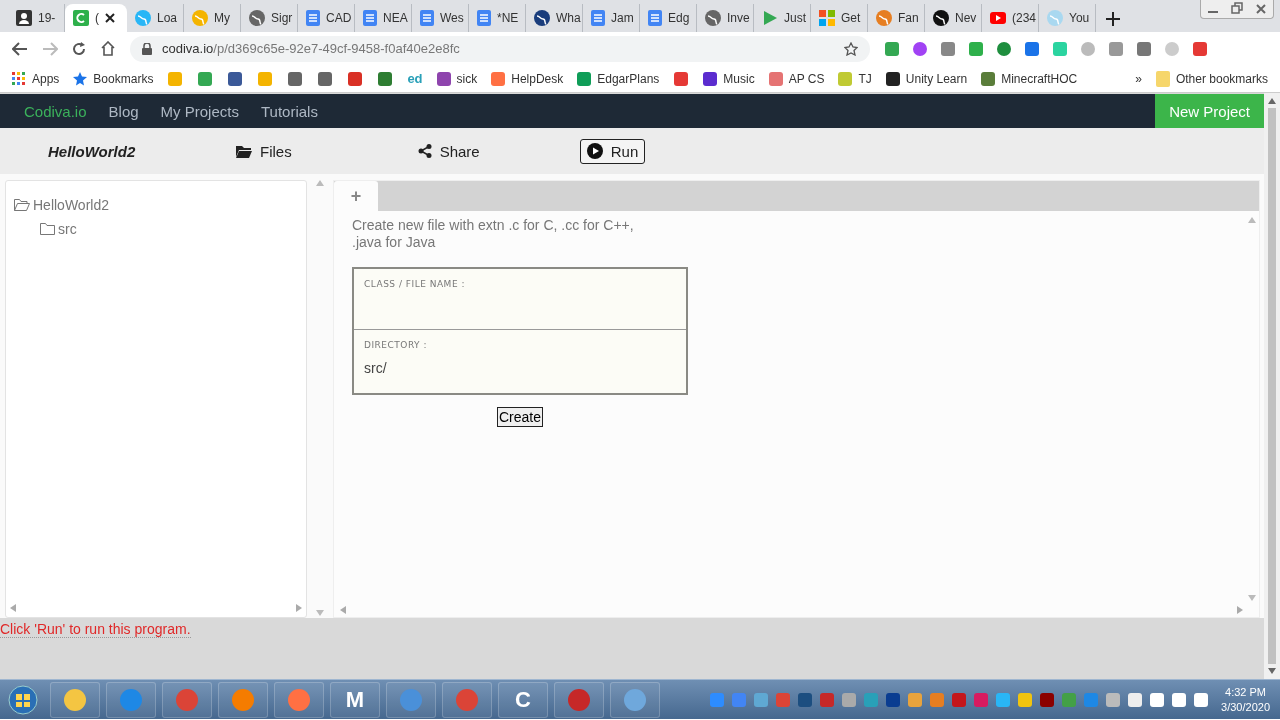 This screenshot has height=720, width=1280. What do you see at coordinates (55, 111) in the screenshot?
I see `brand-link: Codiva.io` at bounding box center [55, 111].